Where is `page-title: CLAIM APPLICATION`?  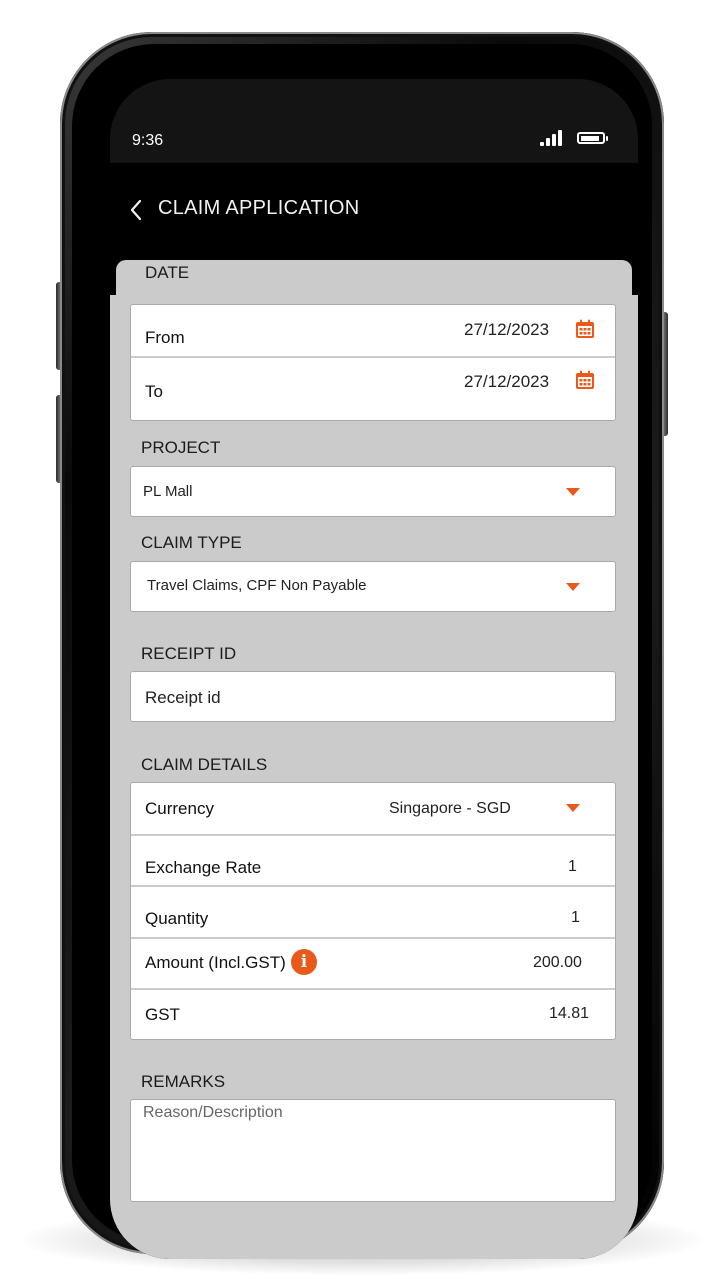 page-title: CLAIM APPLICATION is located at coordinates (259, 208).